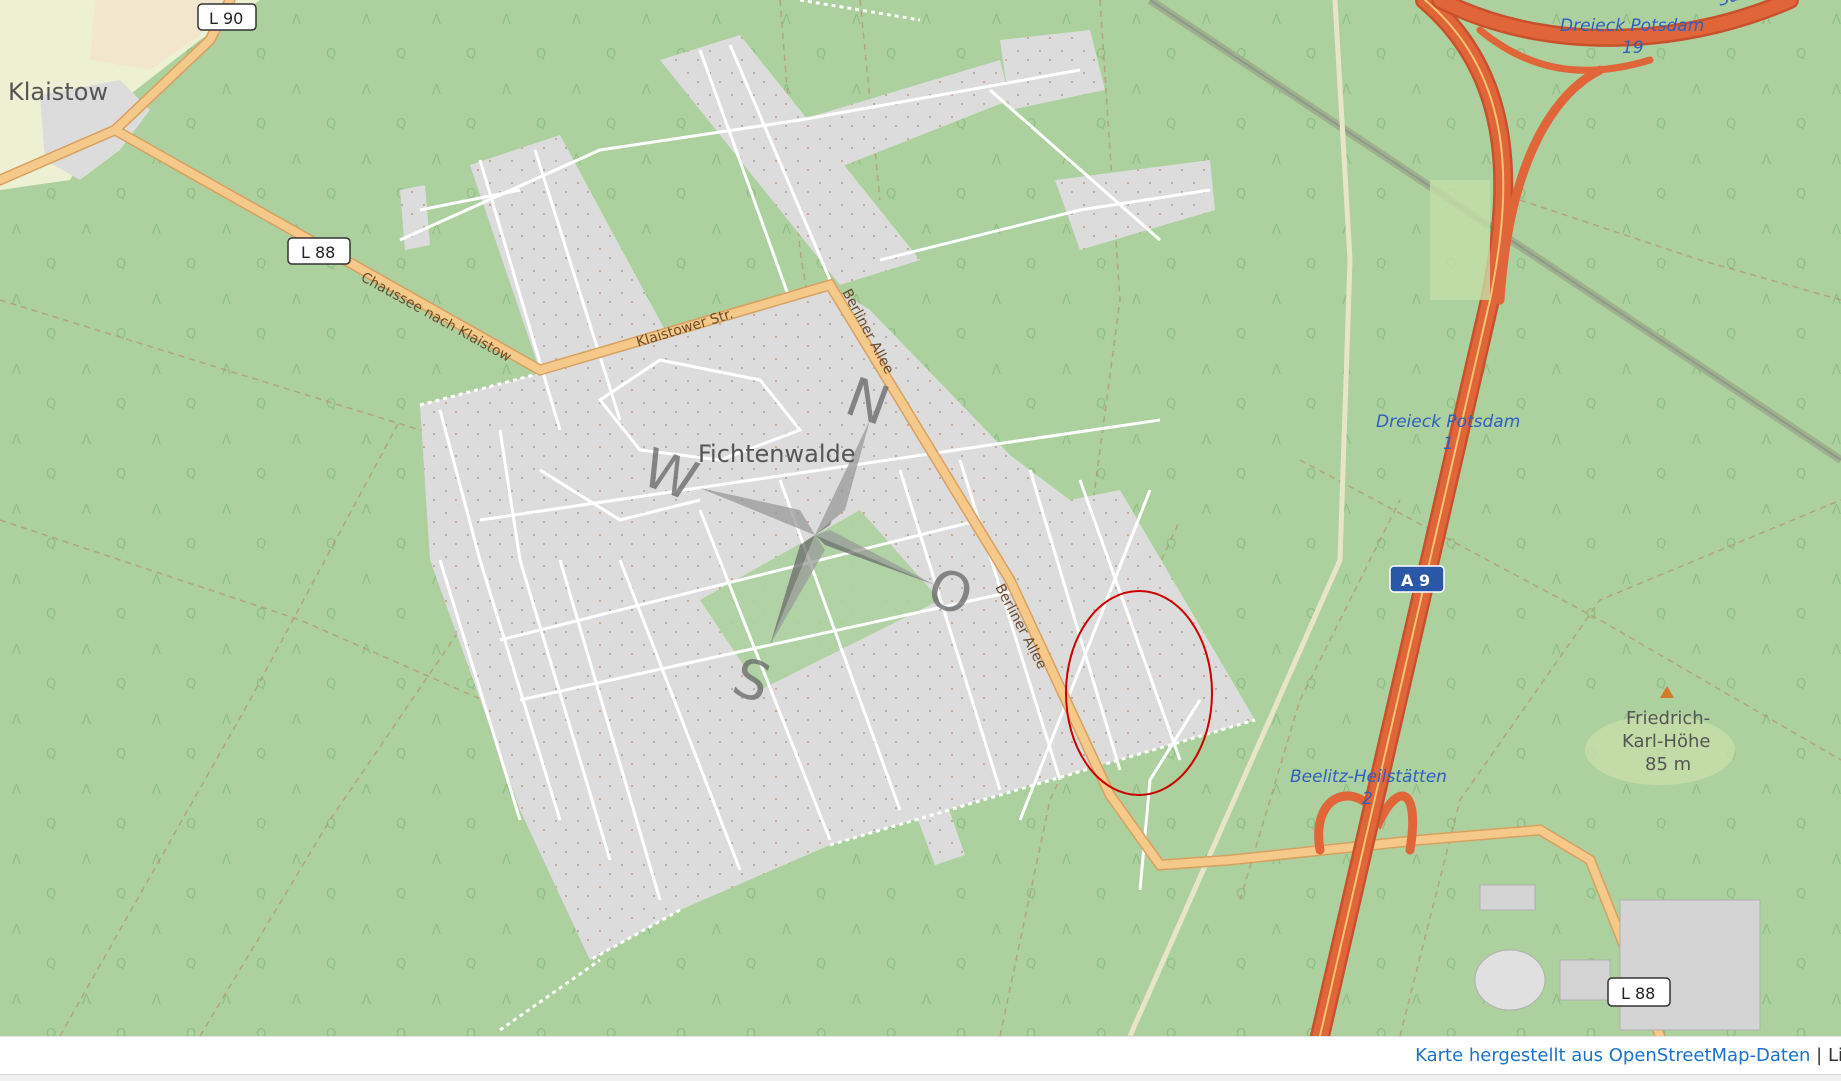 The height and width of the screenshot is (1081, 1841). Describe the element at coordinates (1668, 718) in the screenshot. I see `peak-name-line1: Friedrich-` at that location.